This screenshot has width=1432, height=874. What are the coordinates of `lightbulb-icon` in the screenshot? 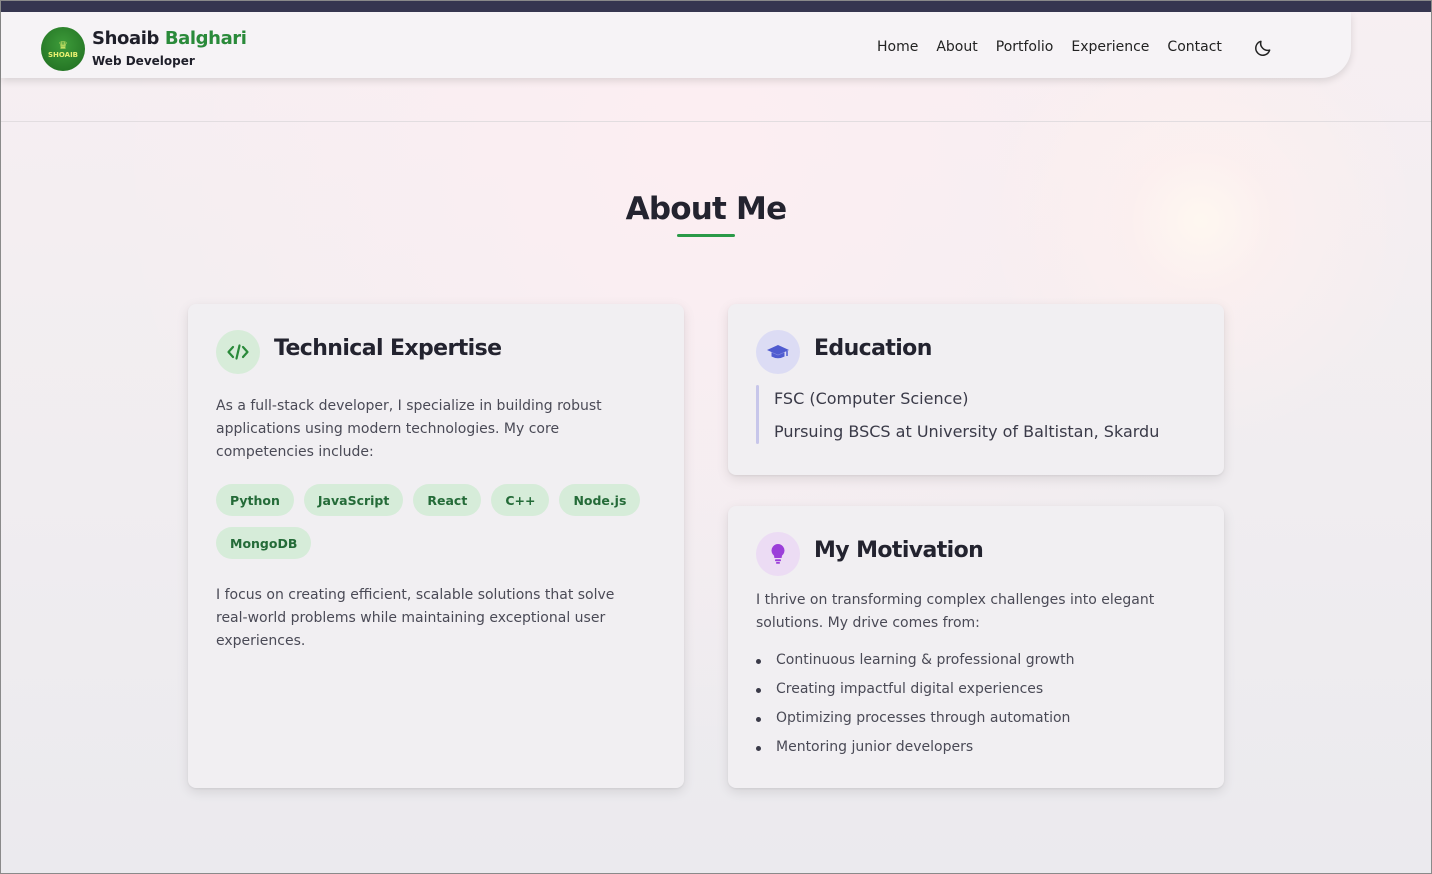 It's located at (778, 554).